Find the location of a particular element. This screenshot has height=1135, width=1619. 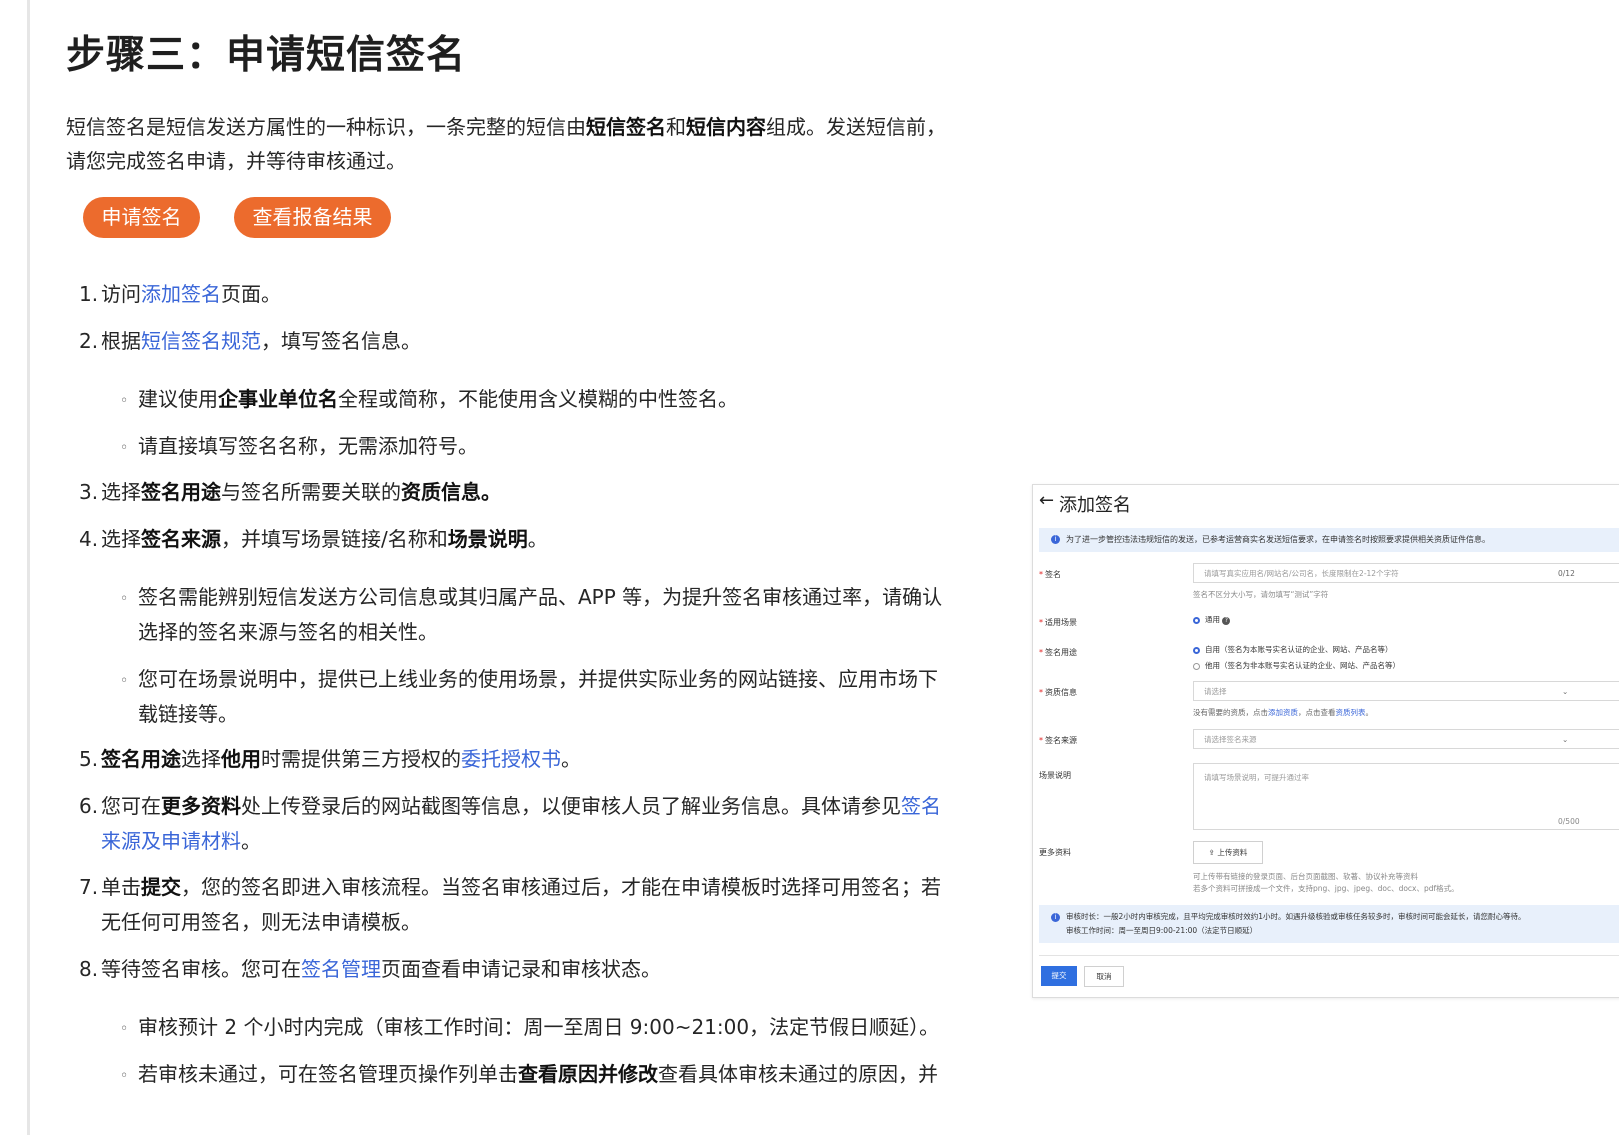

signature-source-link: 来源及申请材料 is located at coordinates (171, 841).